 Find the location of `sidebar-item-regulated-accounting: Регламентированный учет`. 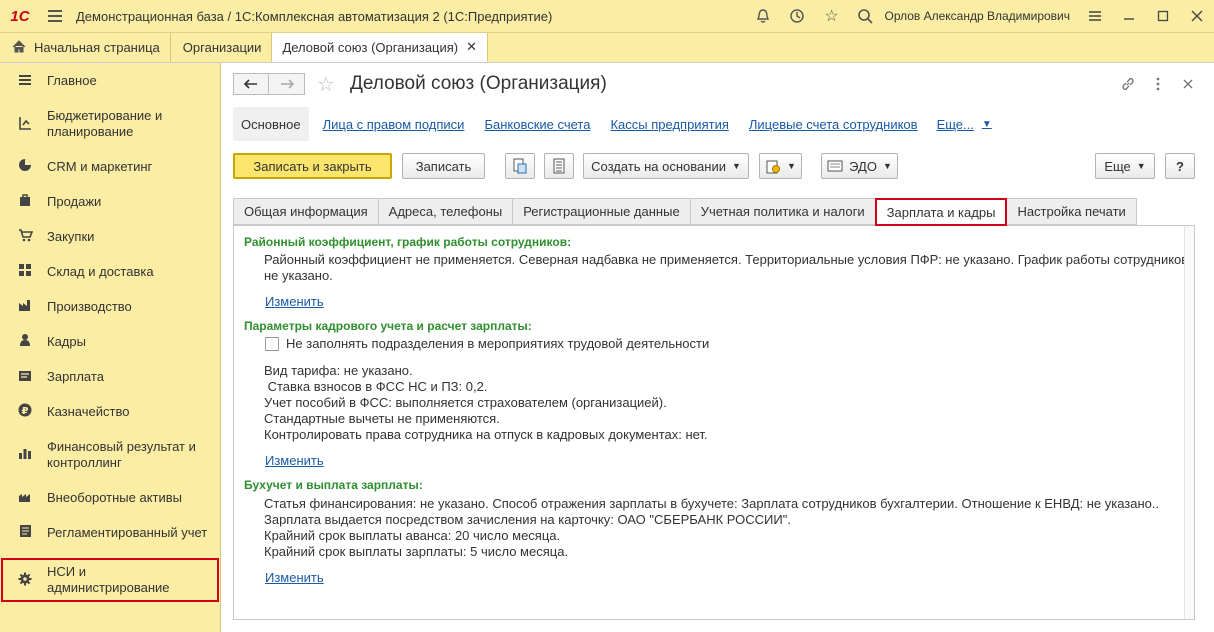

sidebar-item-regulated-accounting: Регламентированный учет is located at coordinates (110, 532).